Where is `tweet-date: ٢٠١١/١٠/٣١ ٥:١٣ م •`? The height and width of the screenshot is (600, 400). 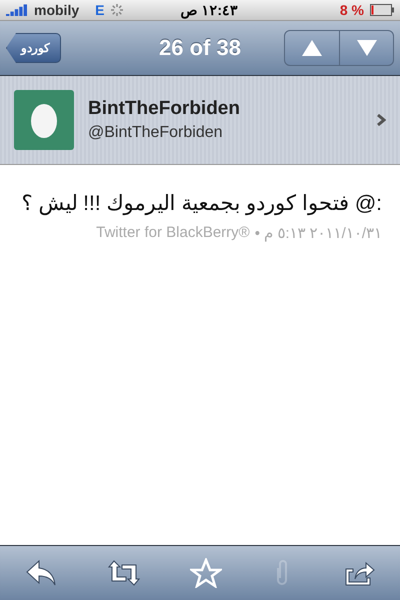 tweet-date: ٢٠١١/١٠/٣١ ٥:١٣ م • is located at coordinates (318, 233).